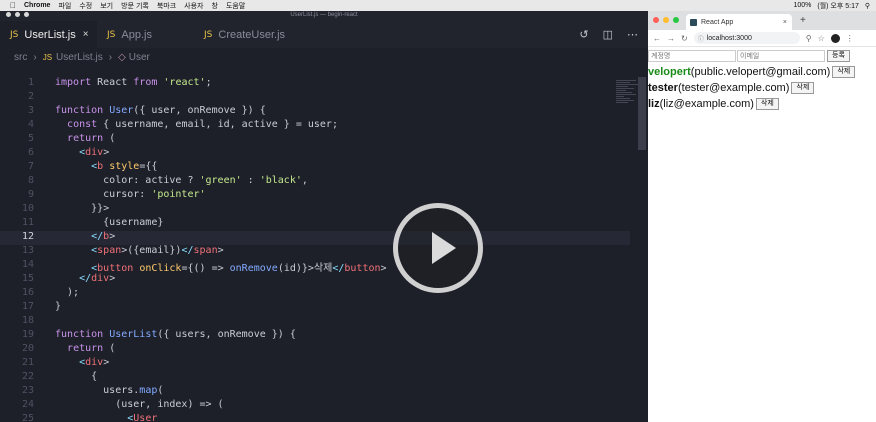  I want to click on browser-tab-react-app: React App ×, so click(739, 22).